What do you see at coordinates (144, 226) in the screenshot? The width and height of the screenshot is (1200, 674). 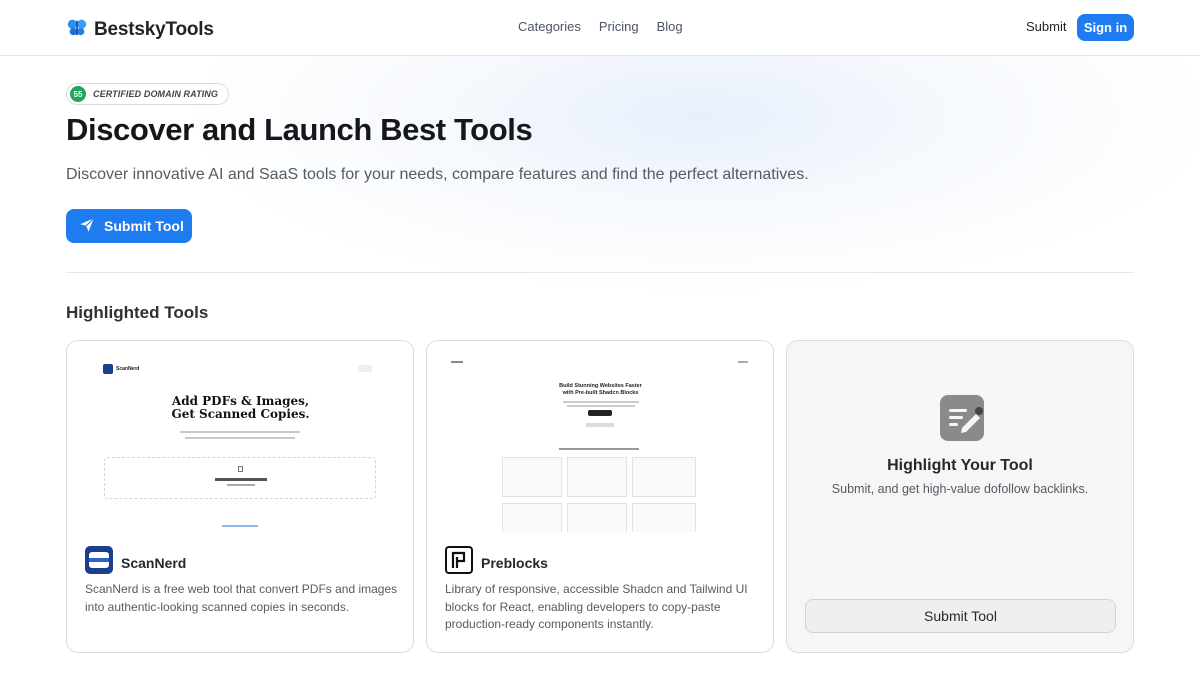 I see `hero-submit-tool-label: Submit Tool` at bounding box center [144, 226].